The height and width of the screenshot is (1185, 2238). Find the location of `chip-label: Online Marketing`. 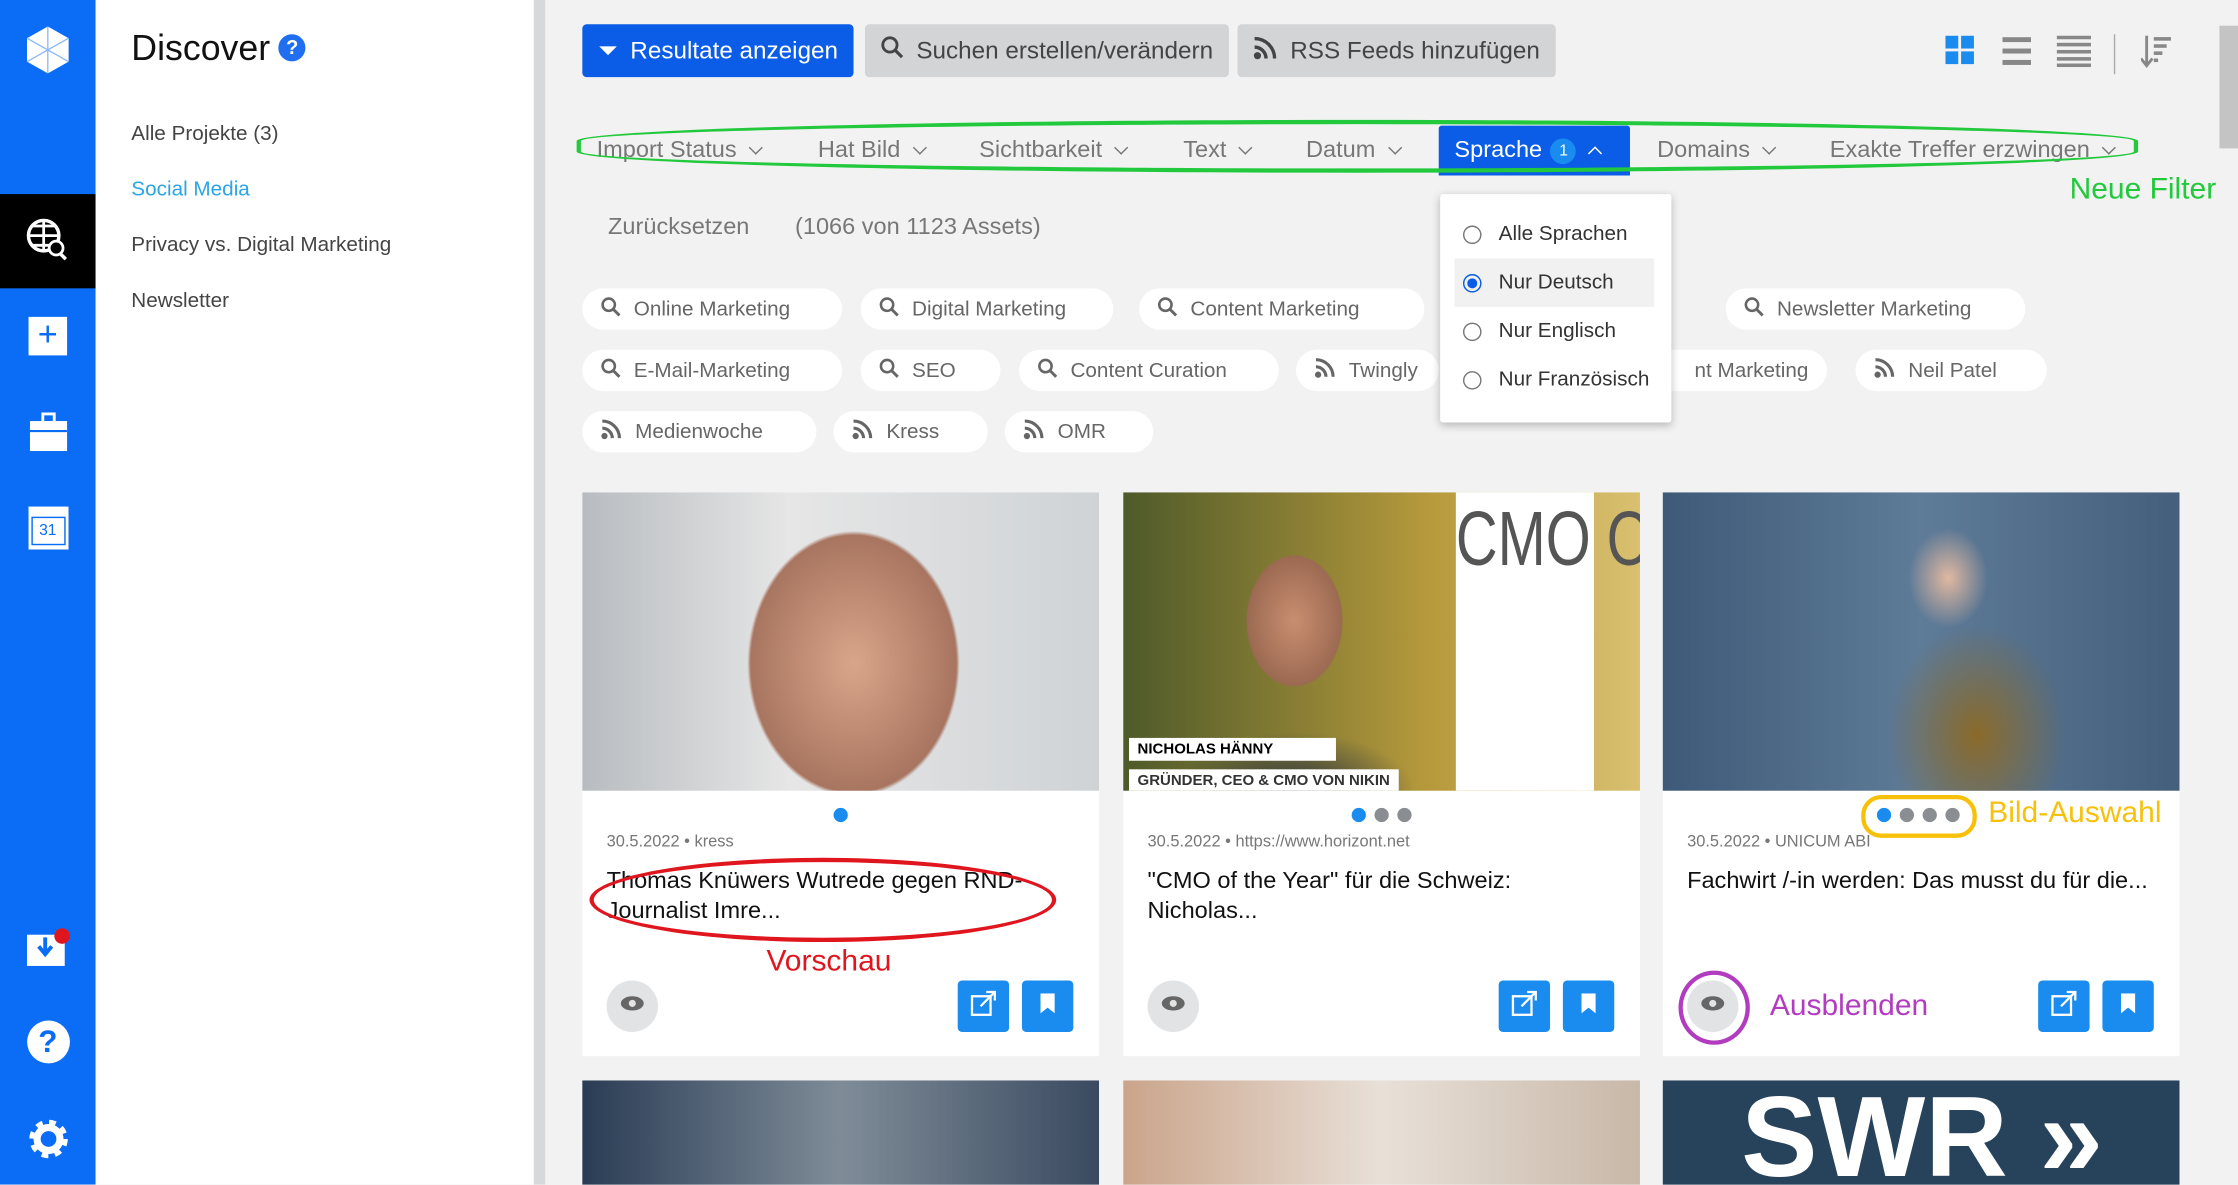

chip-label: Online Marketing is located at coordinates (712, 309).